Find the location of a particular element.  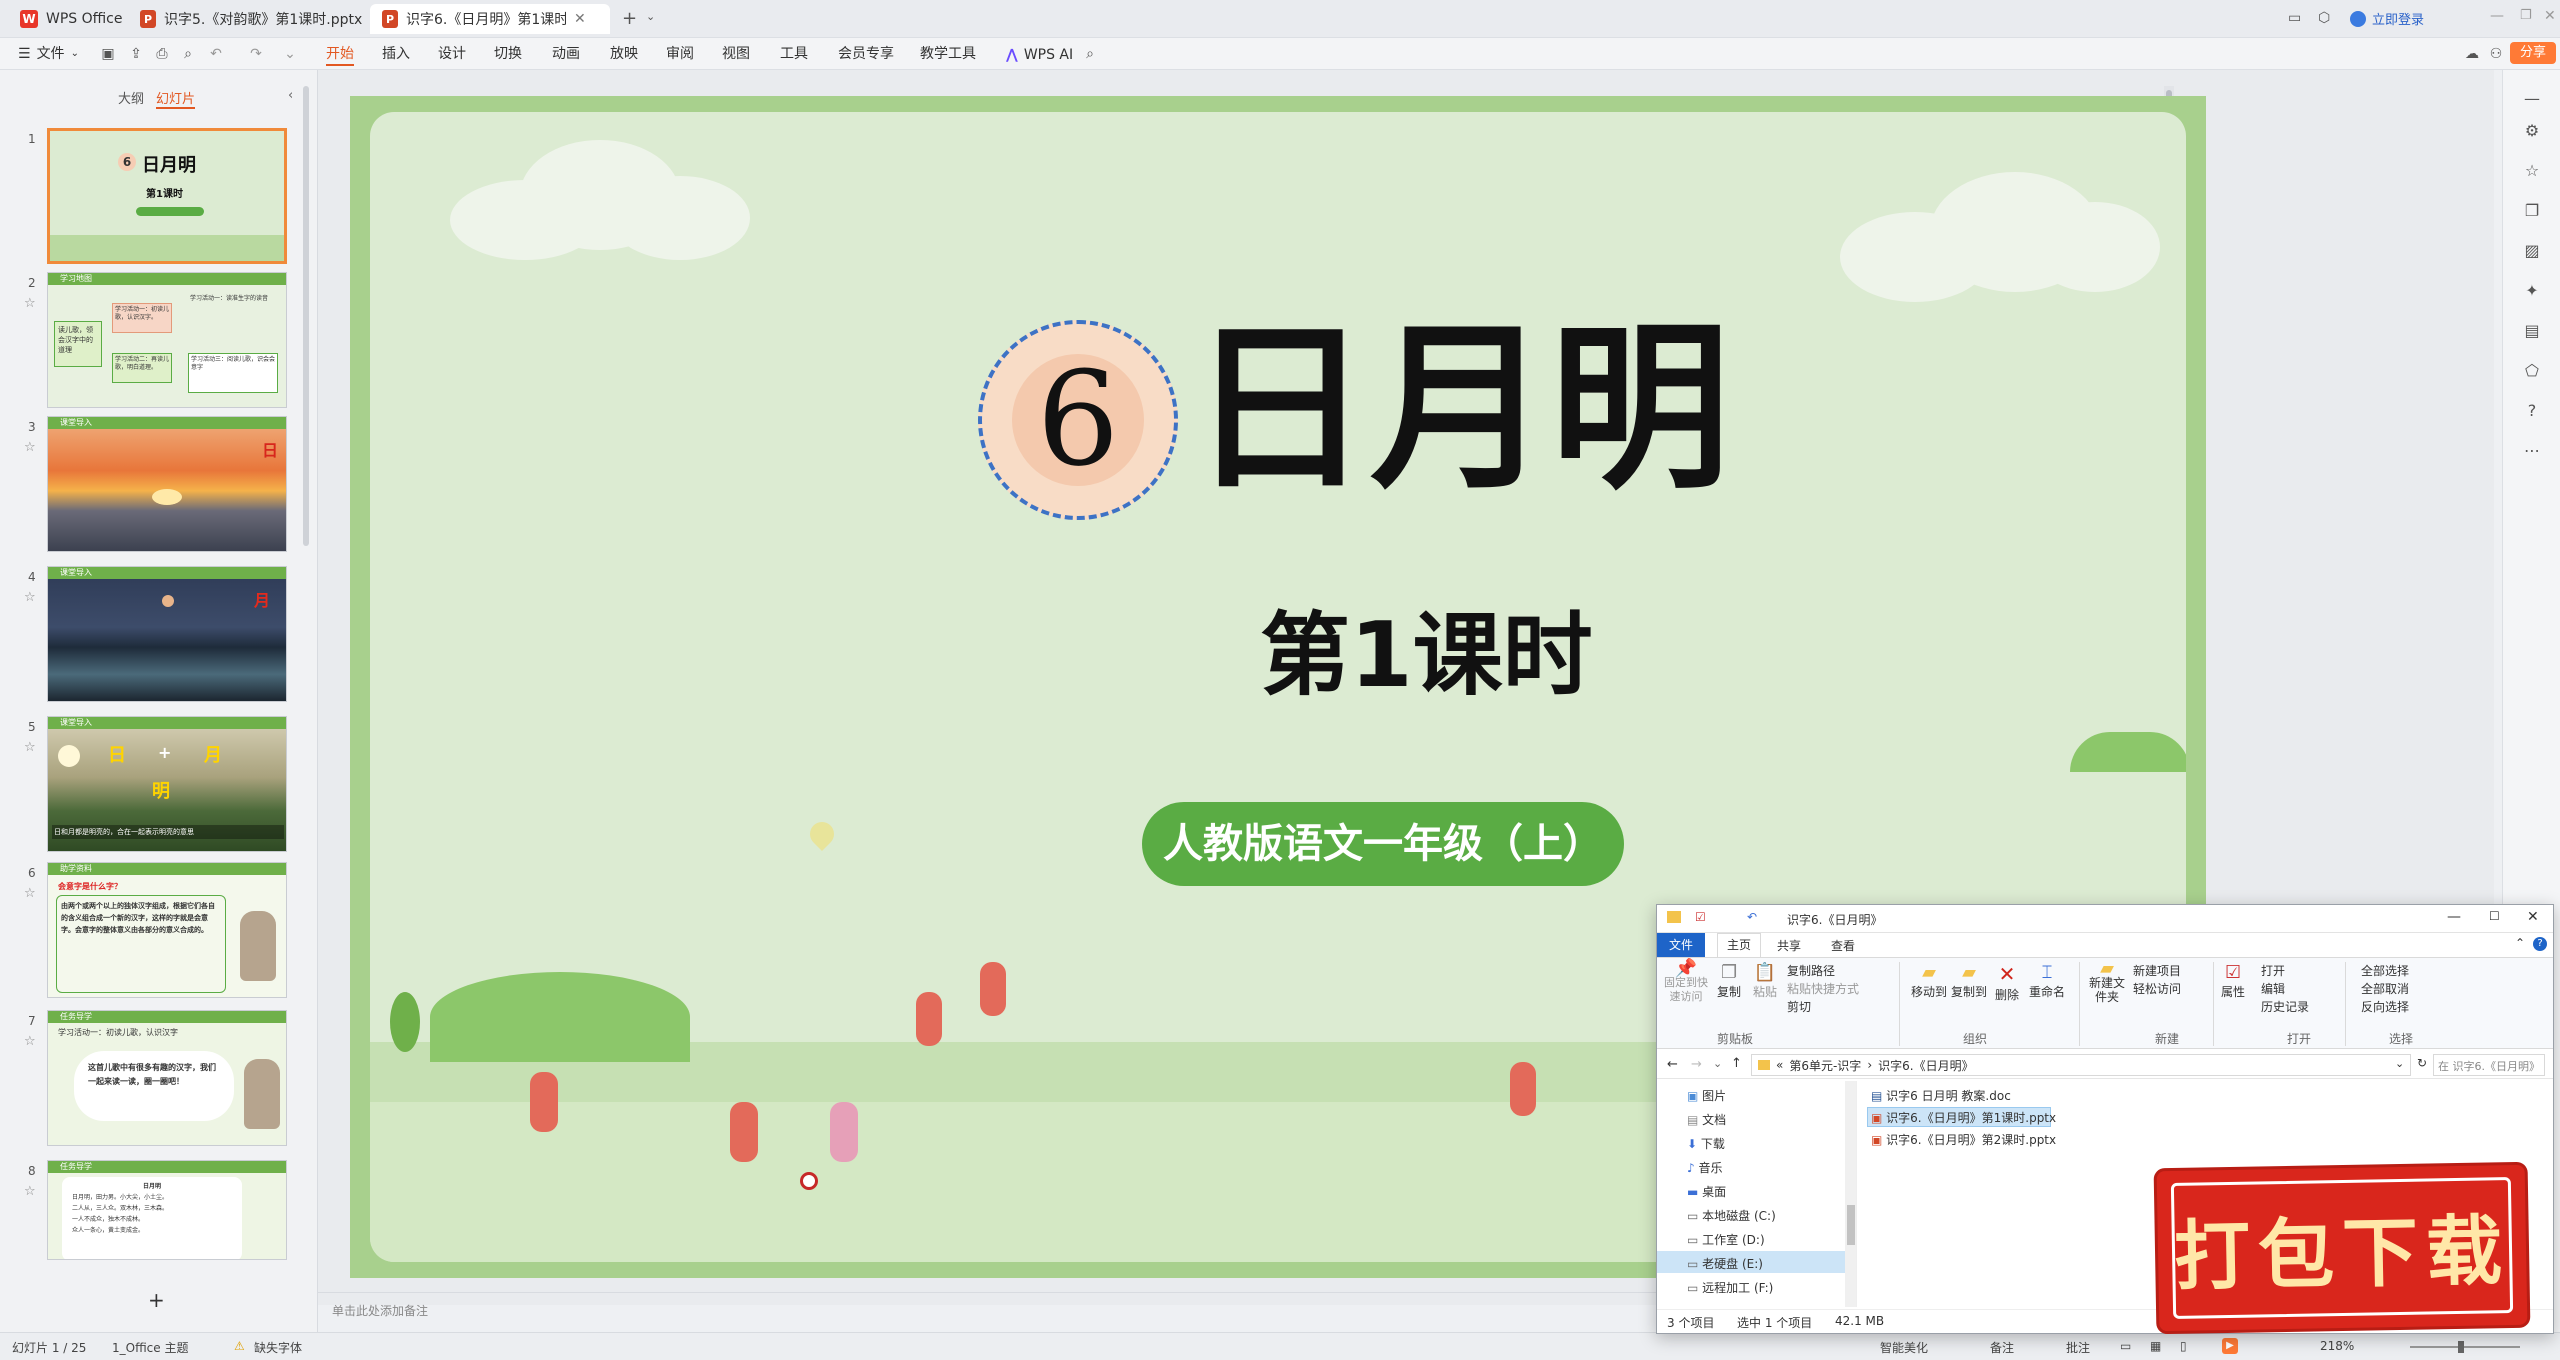

grade-pill: 人教版语文一年级（上） is located at coordinates (1383, 844).